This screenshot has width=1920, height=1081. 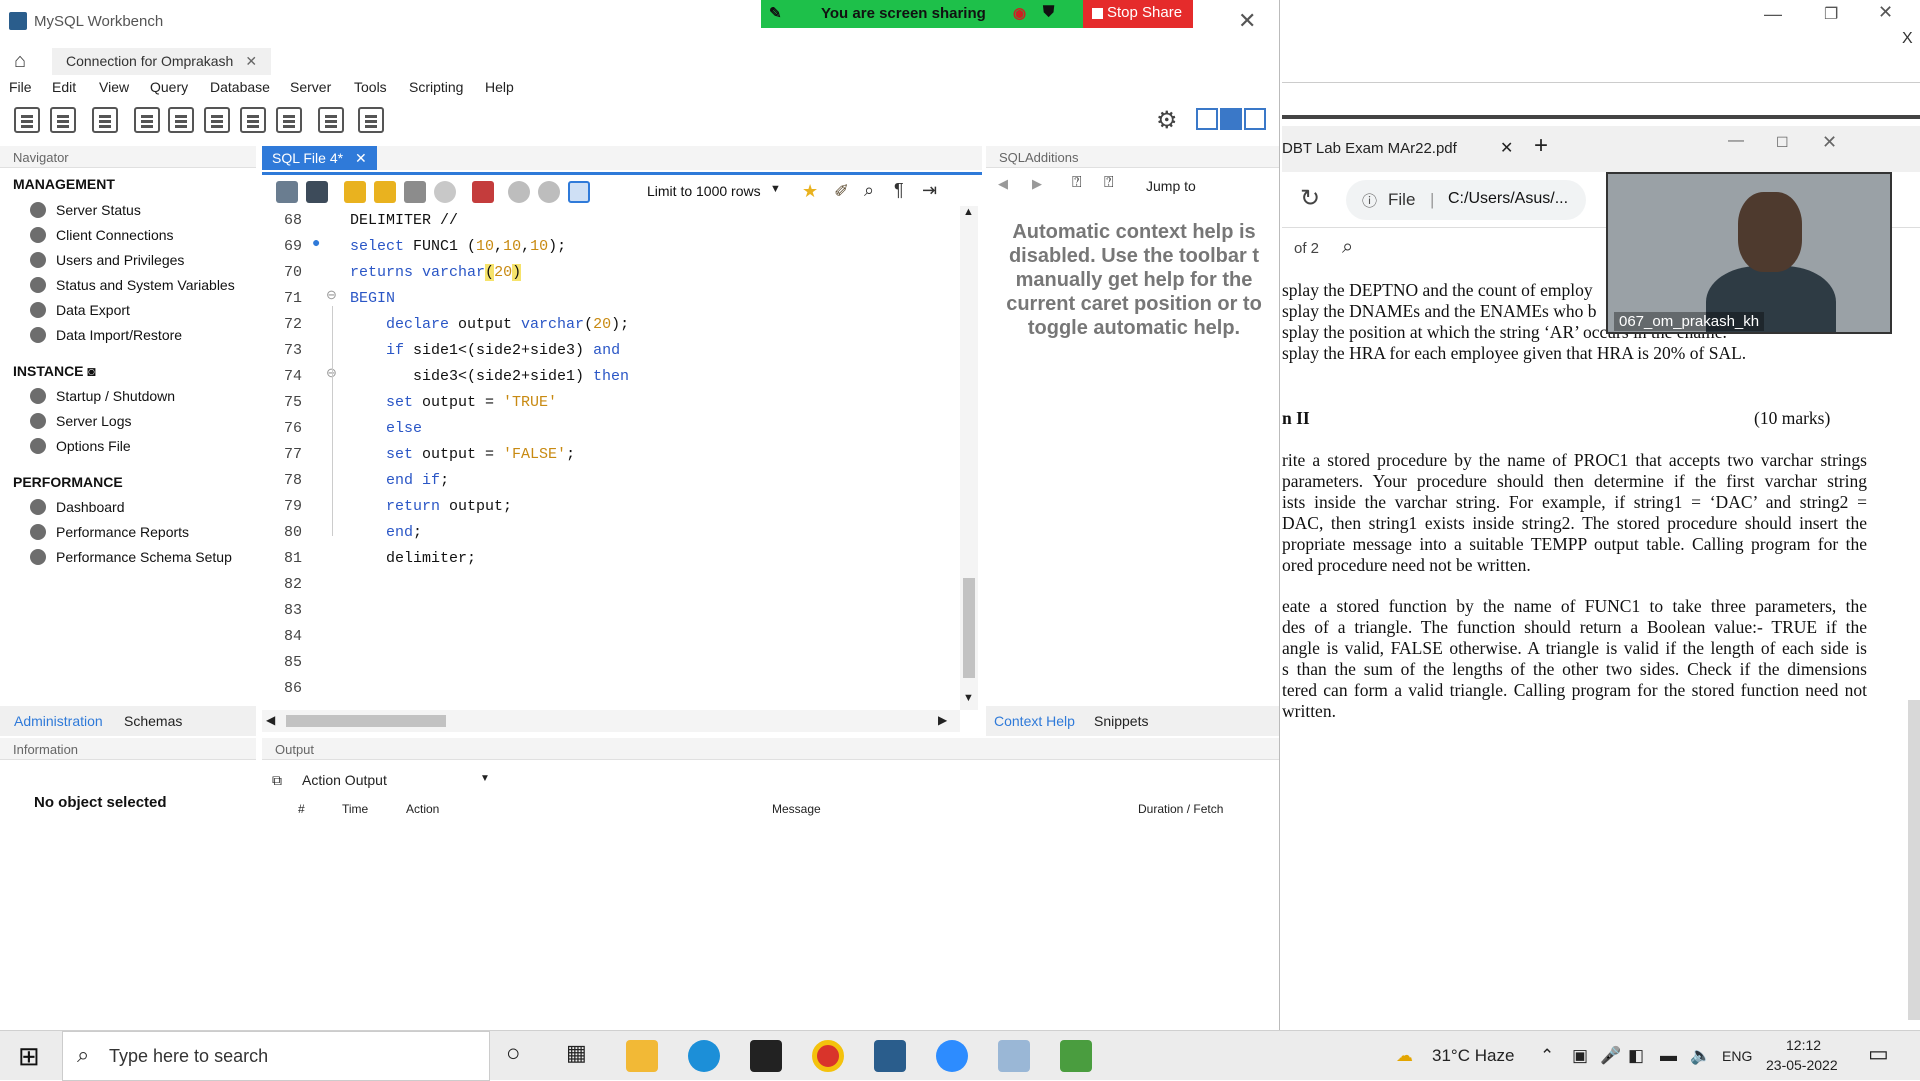 I want to click on forward-icon: ▶, so click(x=1037, y=184).